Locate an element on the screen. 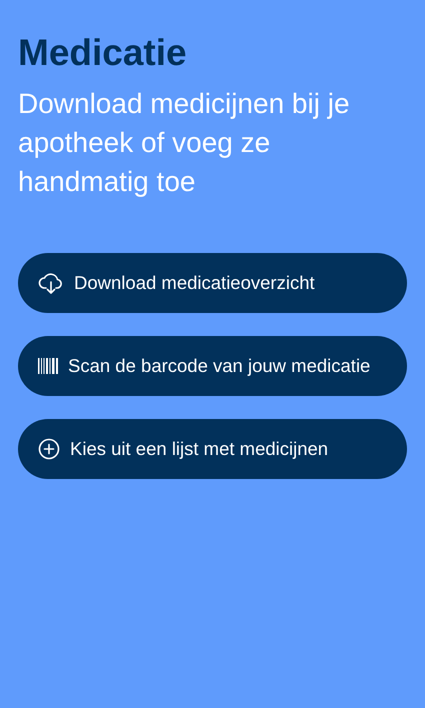 Image resolution: width=425 pixels, height=708 pixels. barcode-icon is located at coordinates (48, 366).